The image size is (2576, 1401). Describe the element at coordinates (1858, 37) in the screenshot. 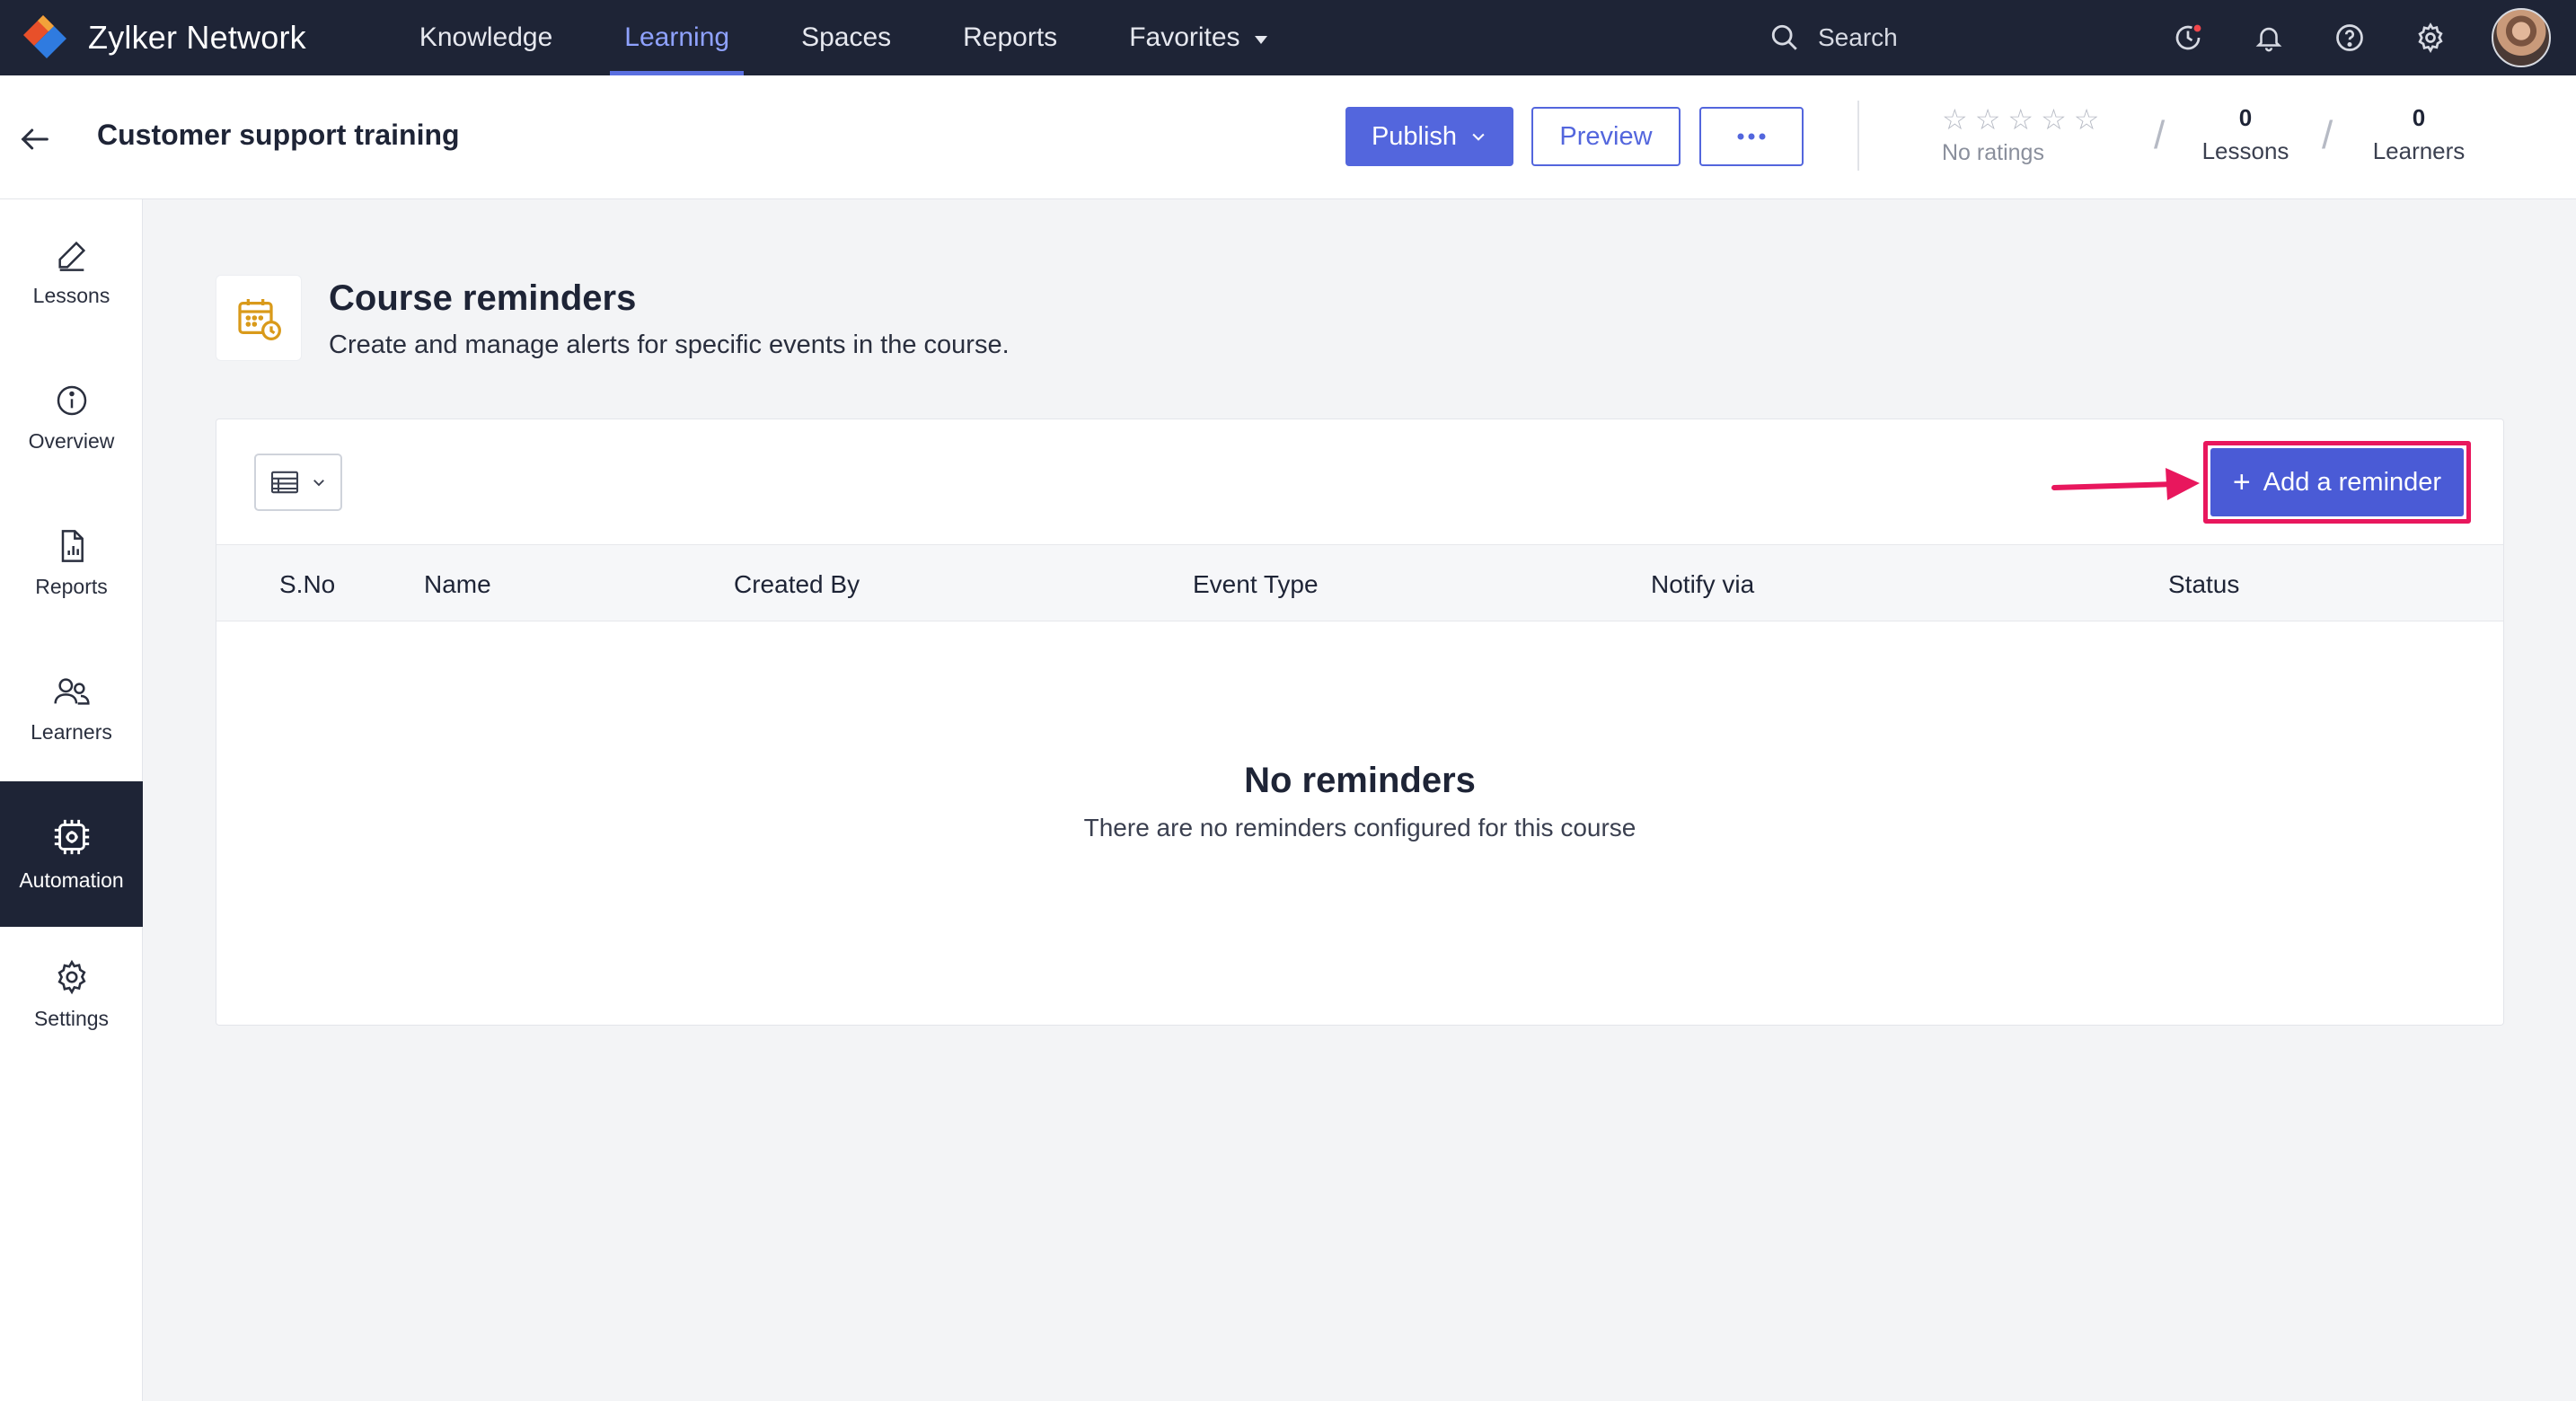

I see `search-label: Search` at that location.